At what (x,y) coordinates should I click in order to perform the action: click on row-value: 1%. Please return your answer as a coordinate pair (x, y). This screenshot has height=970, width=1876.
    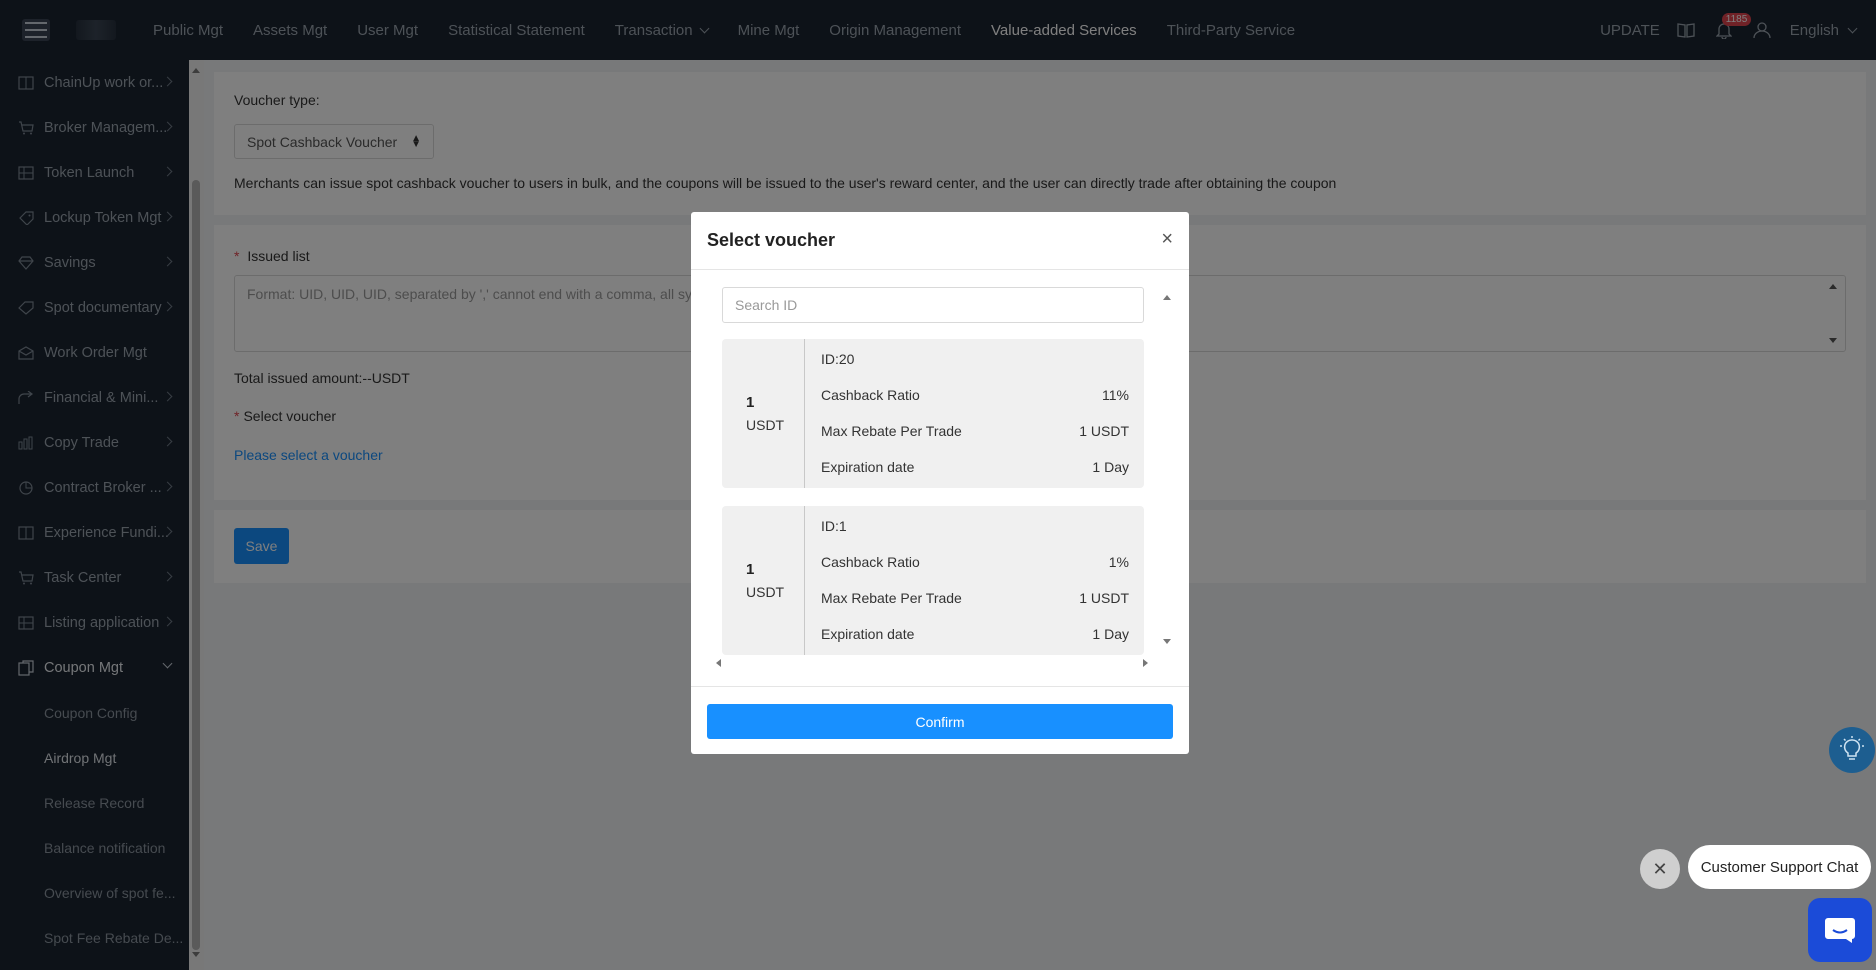
    Looking at the image, I should click on (1118, 562).